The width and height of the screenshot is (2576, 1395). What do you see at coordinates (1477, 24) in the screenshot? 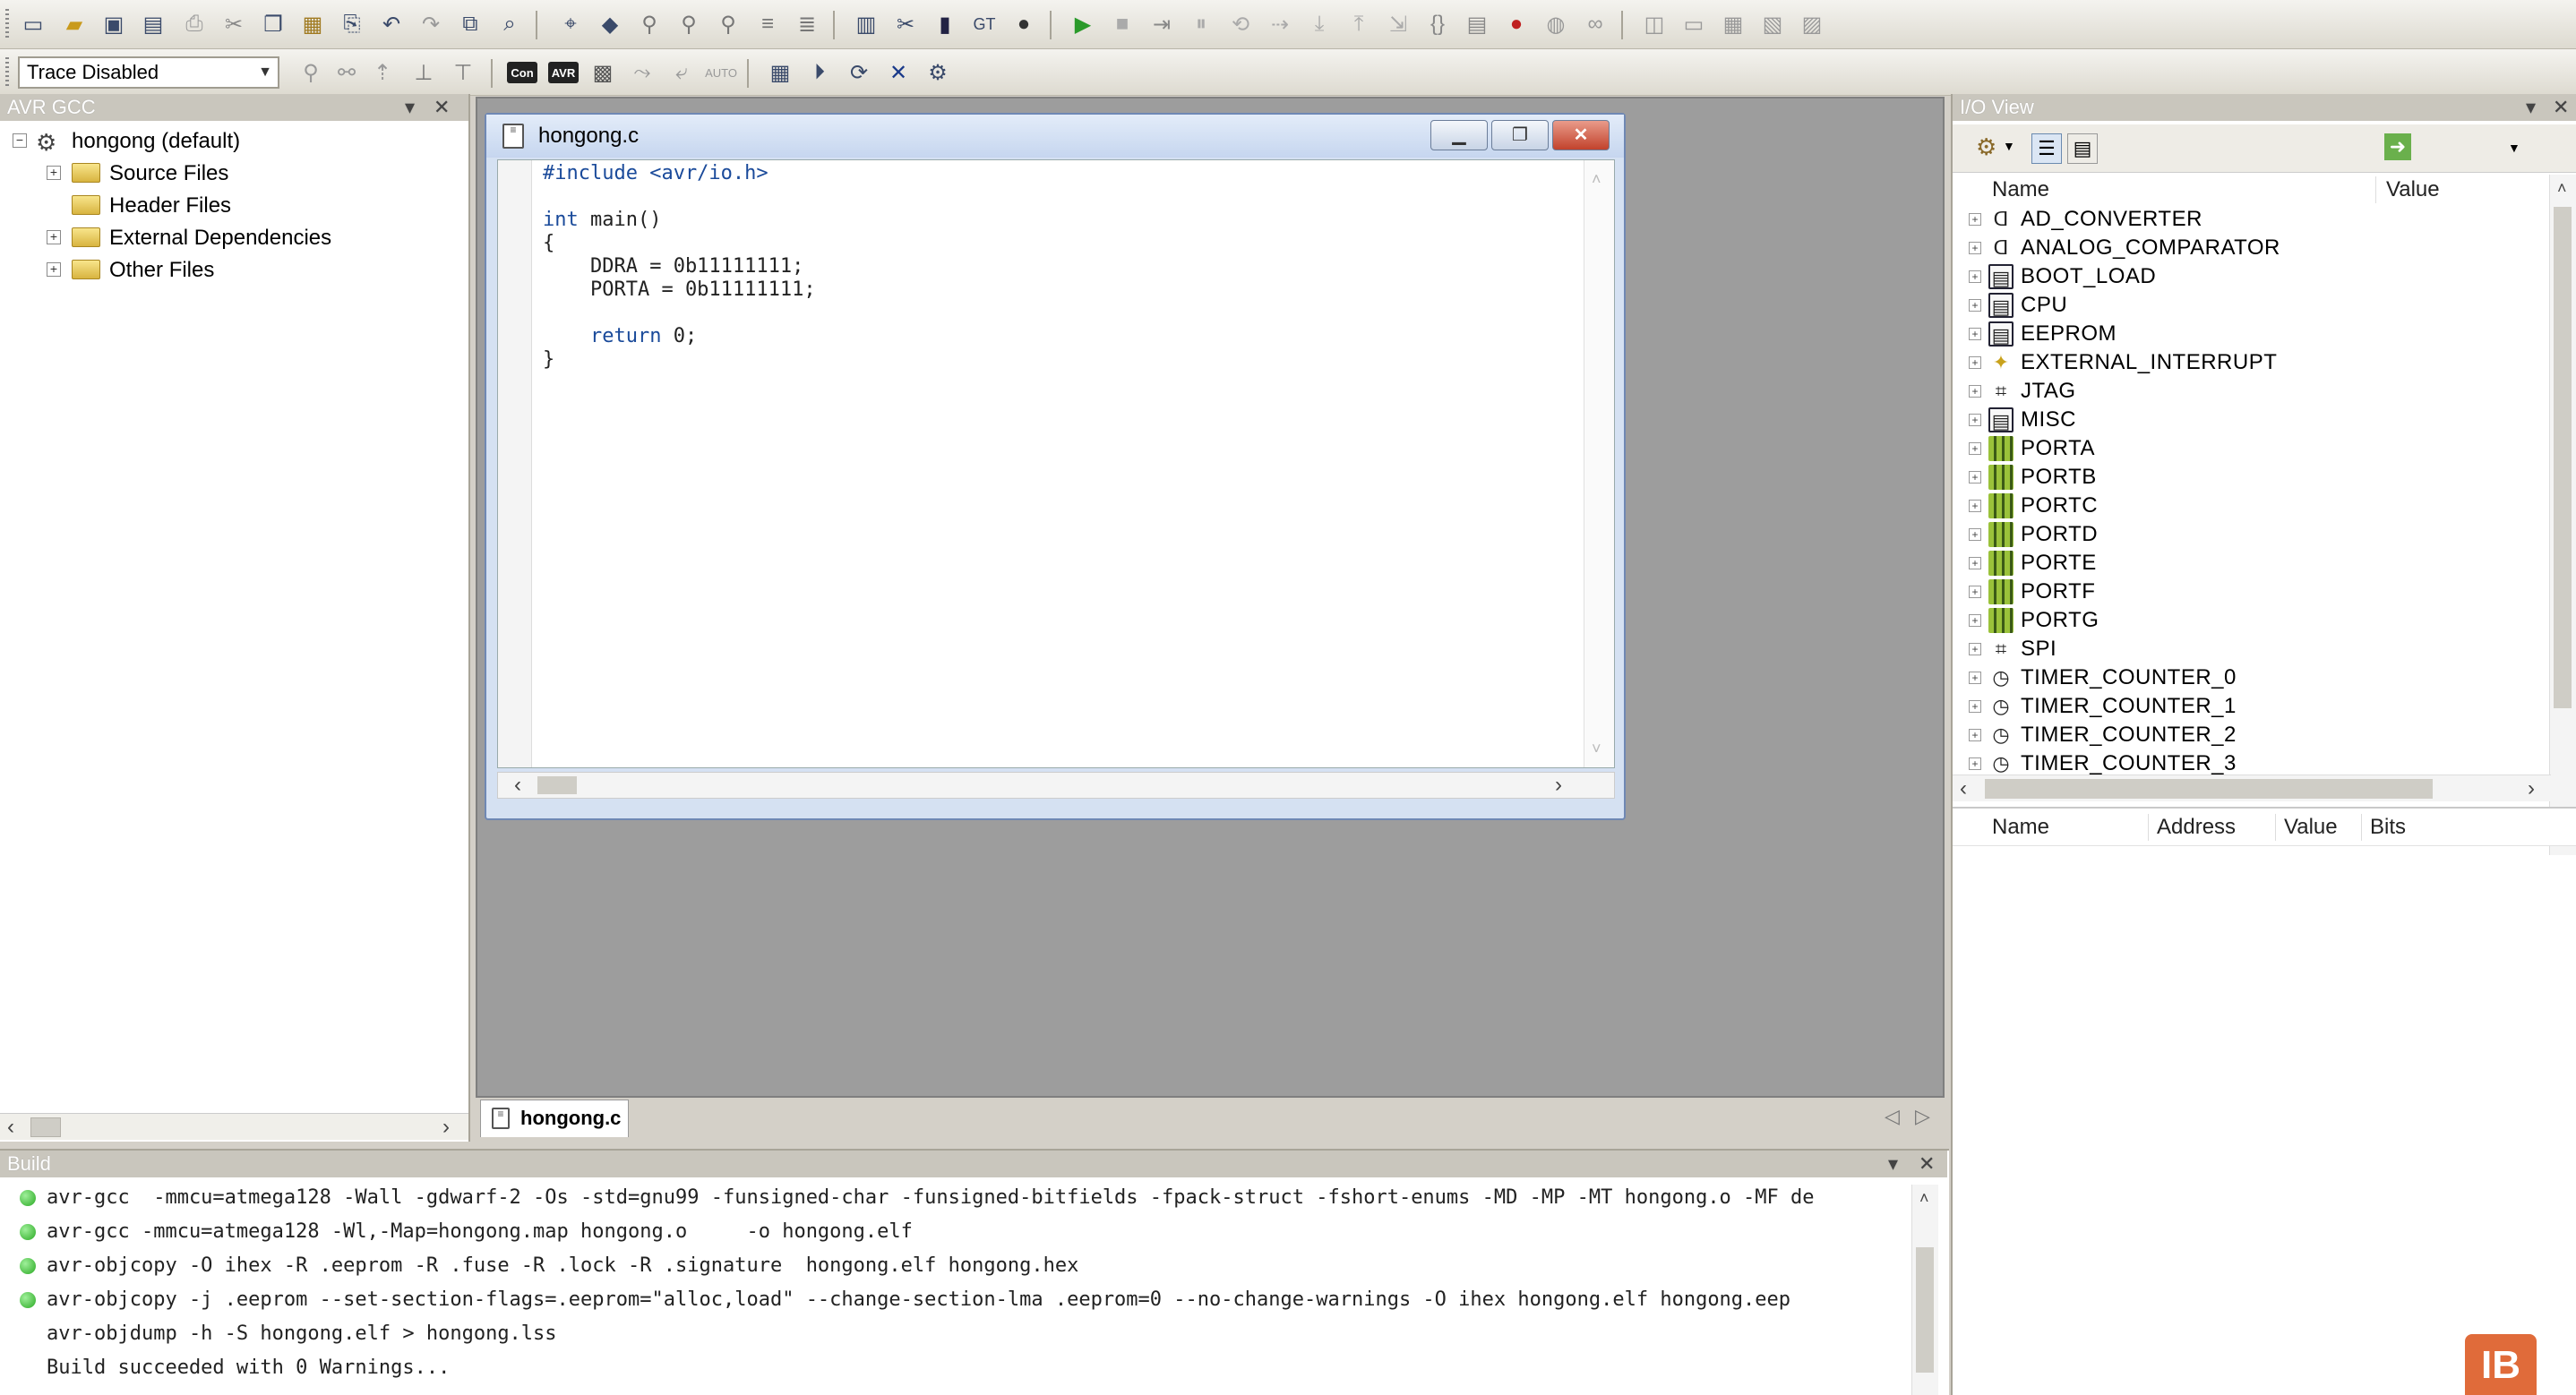
I see `disassembly-icon: ▤` at bounding box center [1477, 24].